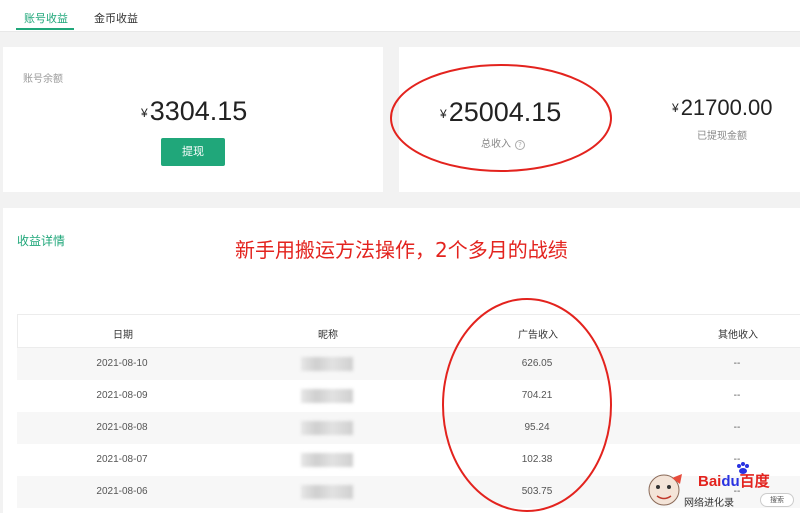 This screenshot has height=513, width=800. What do you see at coordinates (520, 145) in the screenshot?
I see `help-icon: ?` at bounding box center [520, 145].